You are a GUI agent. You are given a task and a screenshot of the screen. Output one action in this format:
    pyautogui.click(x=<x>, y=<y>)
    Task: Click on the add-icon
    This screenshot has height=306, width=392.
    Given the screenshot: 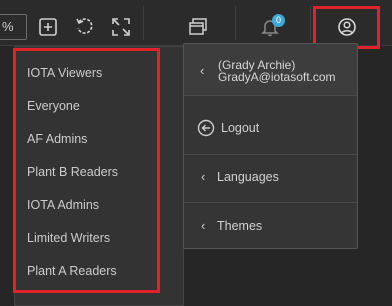 What is the action you would take?
    pyautogui.click(x=48, y=27)
    